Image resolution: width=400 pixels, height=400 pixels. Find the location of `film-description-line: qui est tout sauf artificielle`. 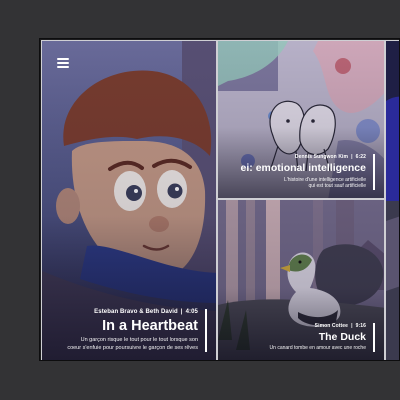

film-description-line: qui est tout sauf artificielle is located at coordinates (337, 186).